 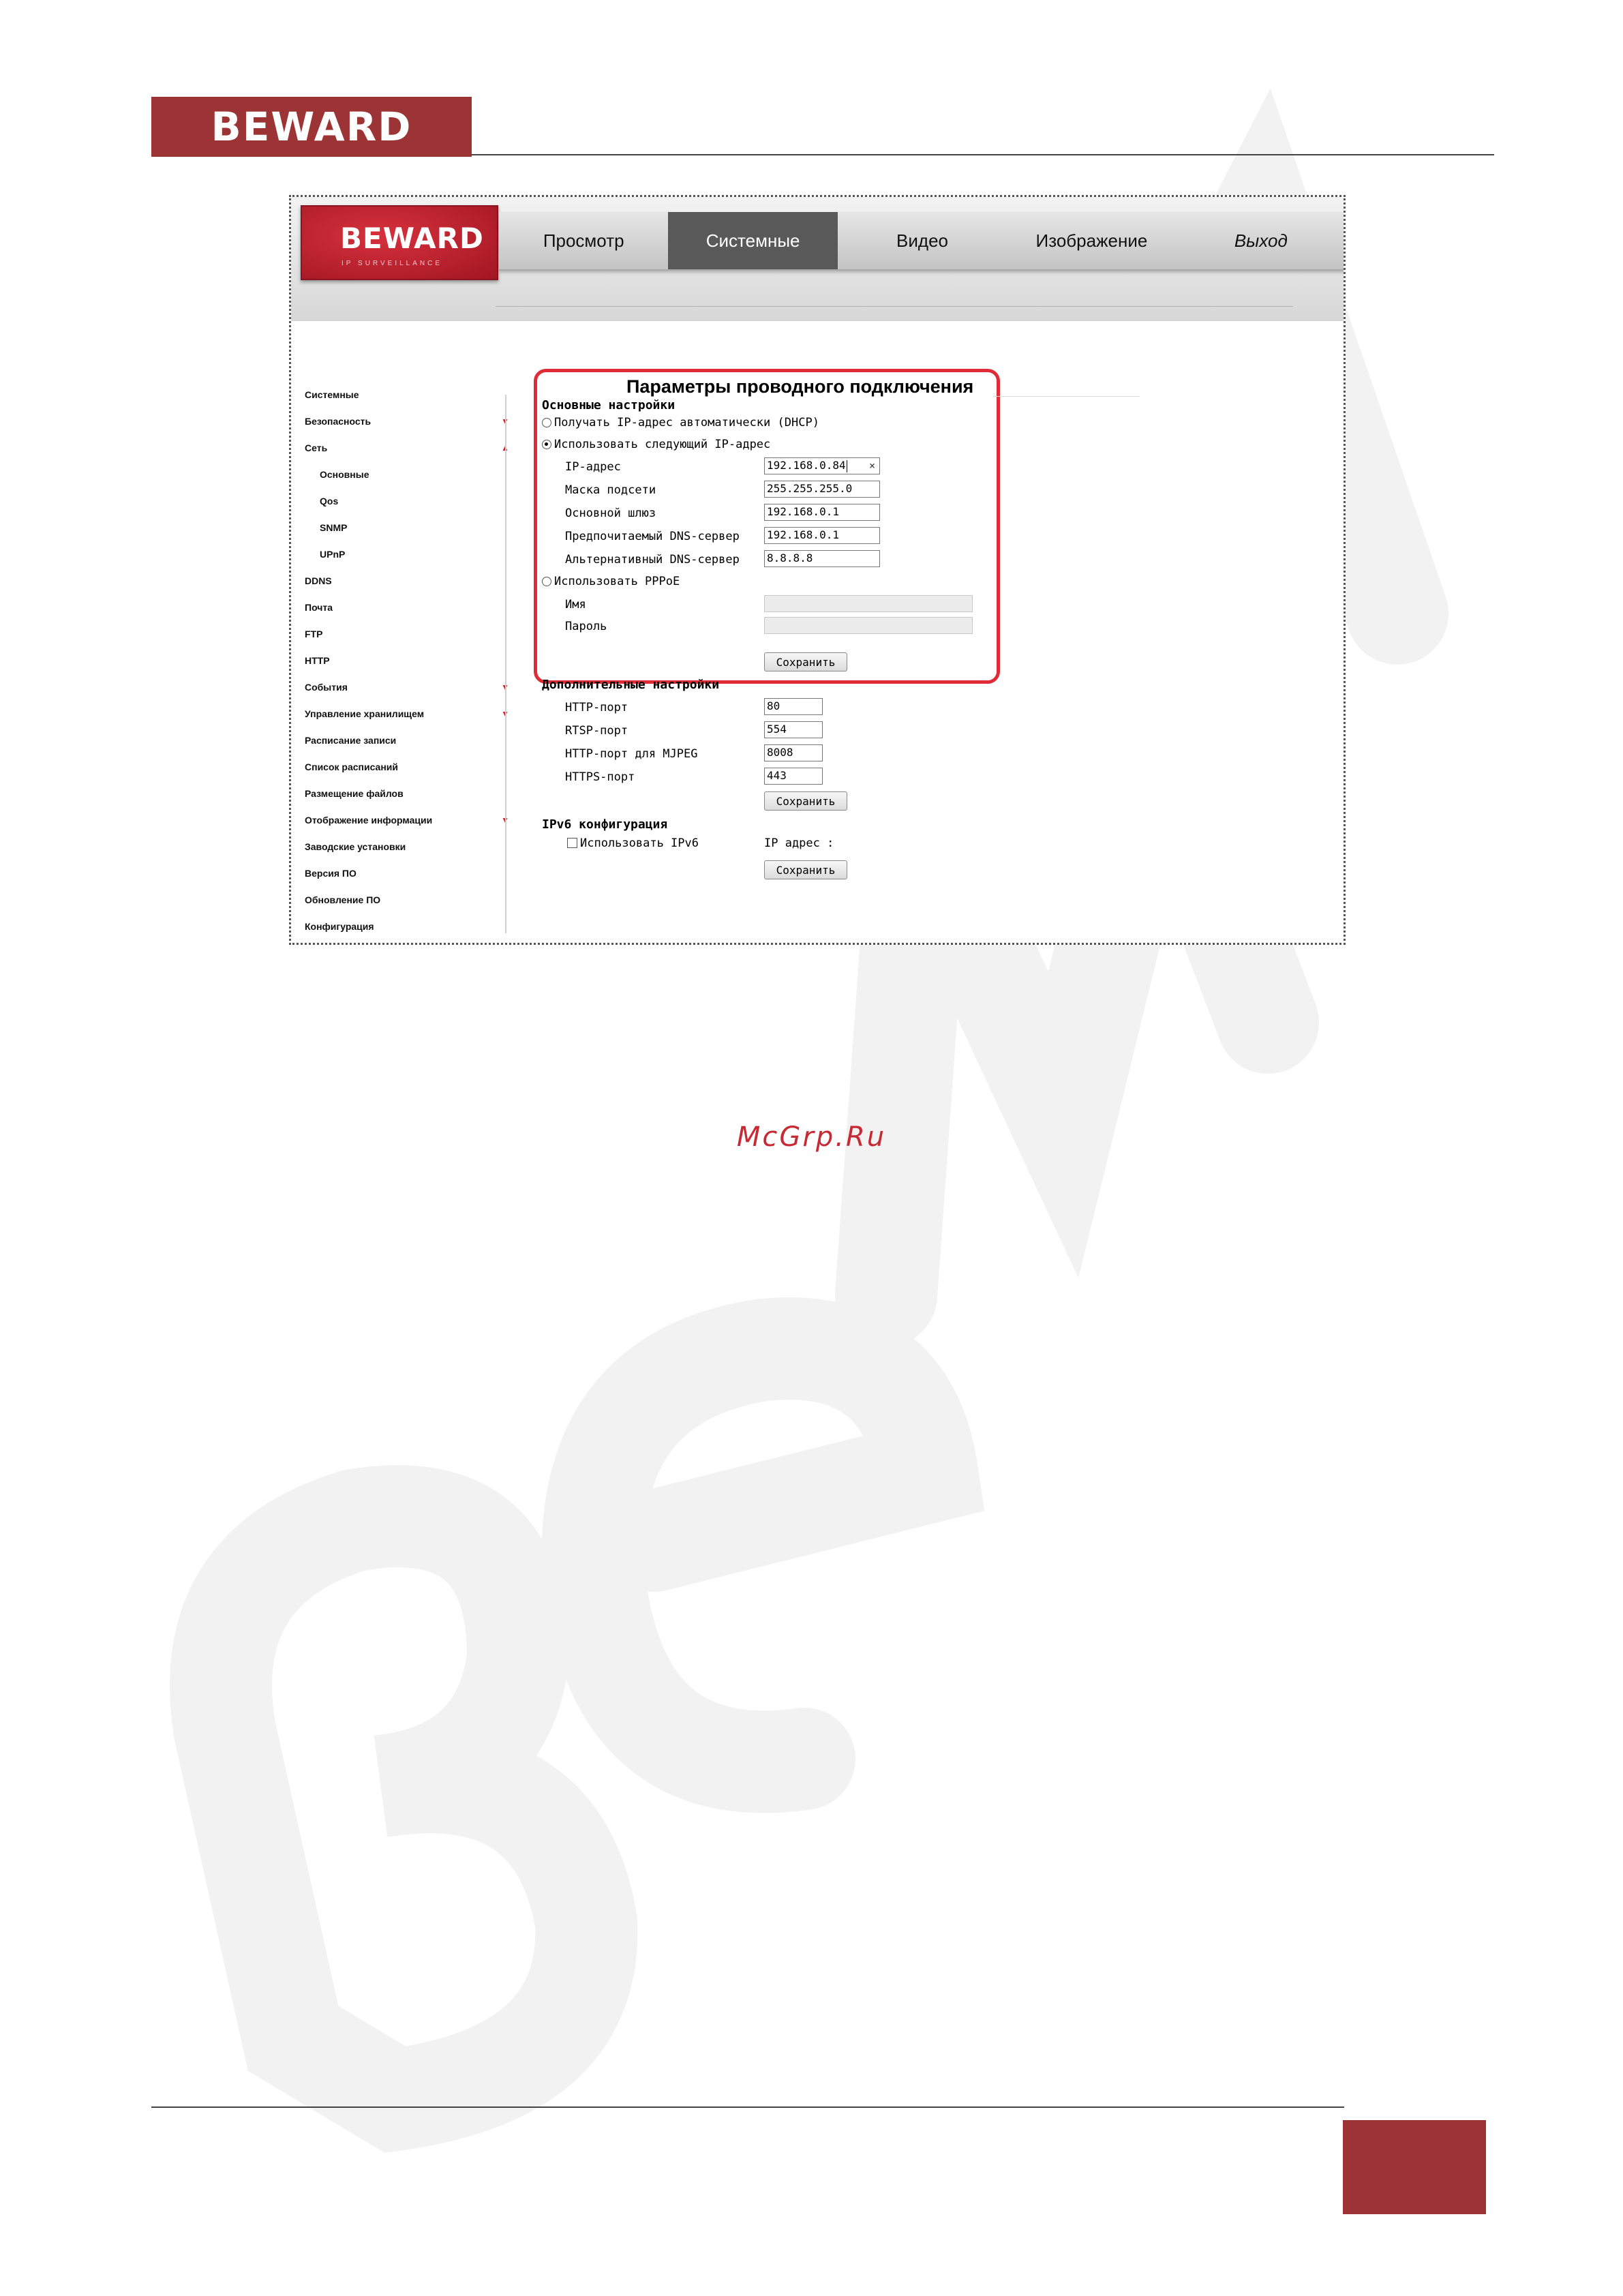 I want to click on sidebar-item-file-location: Размещение файлов, so click(x=407, y=793).